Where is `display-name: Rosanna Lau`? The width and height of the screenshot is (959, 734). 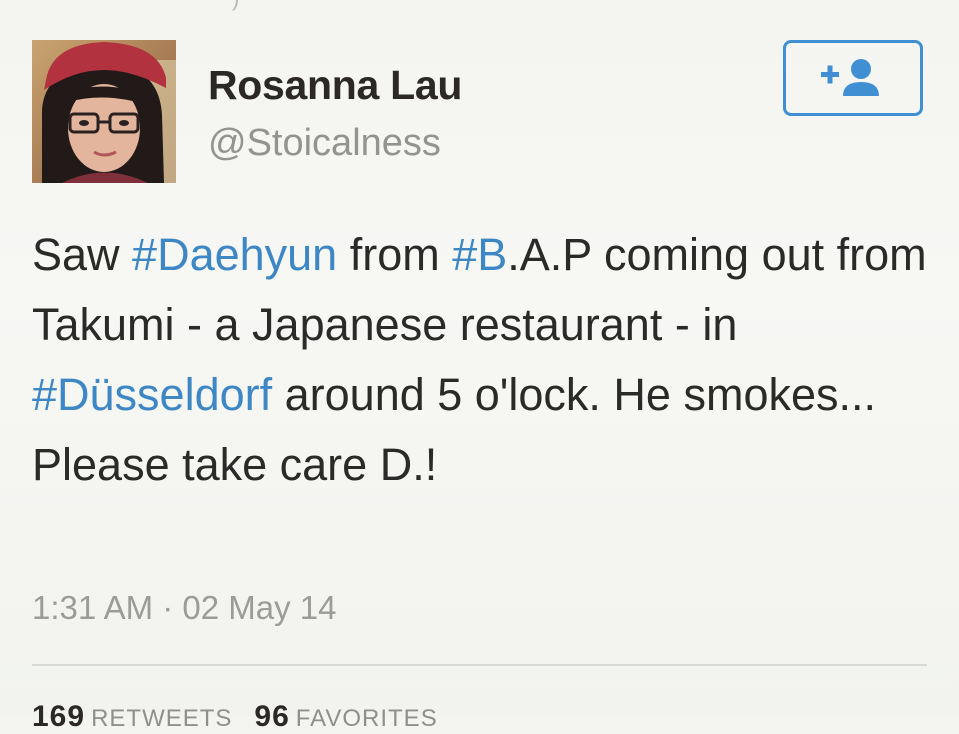 display-name: Rosanna Lau is located at coordinates (335, 85).